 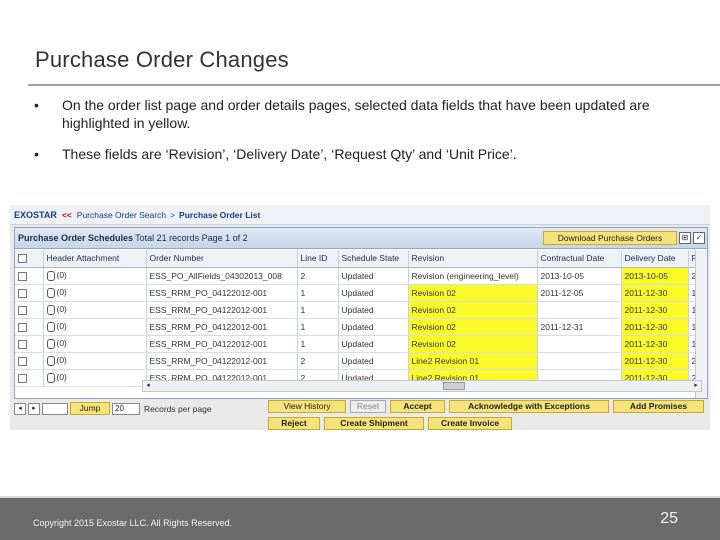 What do you see at coordinates (55, 408) in the screenshot?
I see `page-input` at bounding box center [55, 408].